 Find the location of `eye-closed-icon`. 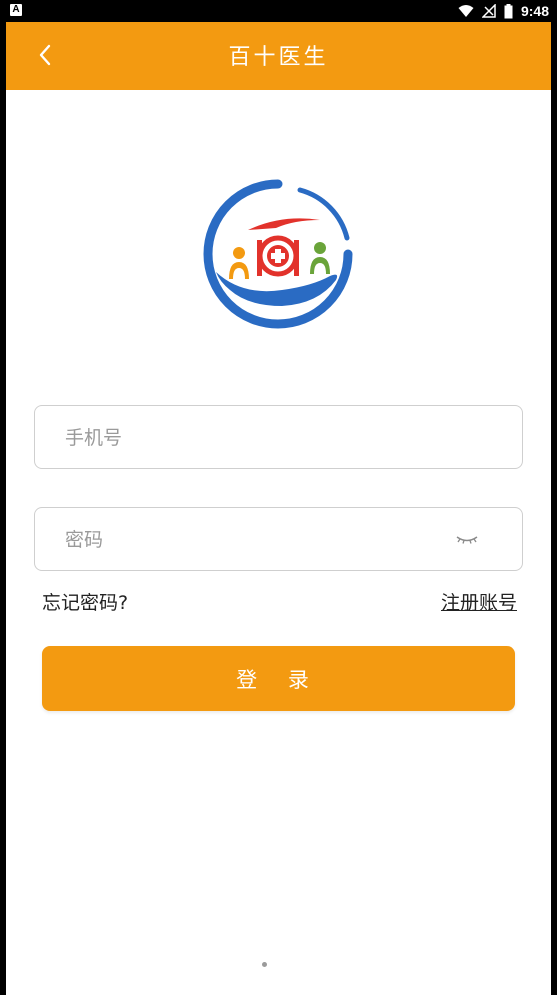

eye-closed-icon is located at coordinates (467, 539).